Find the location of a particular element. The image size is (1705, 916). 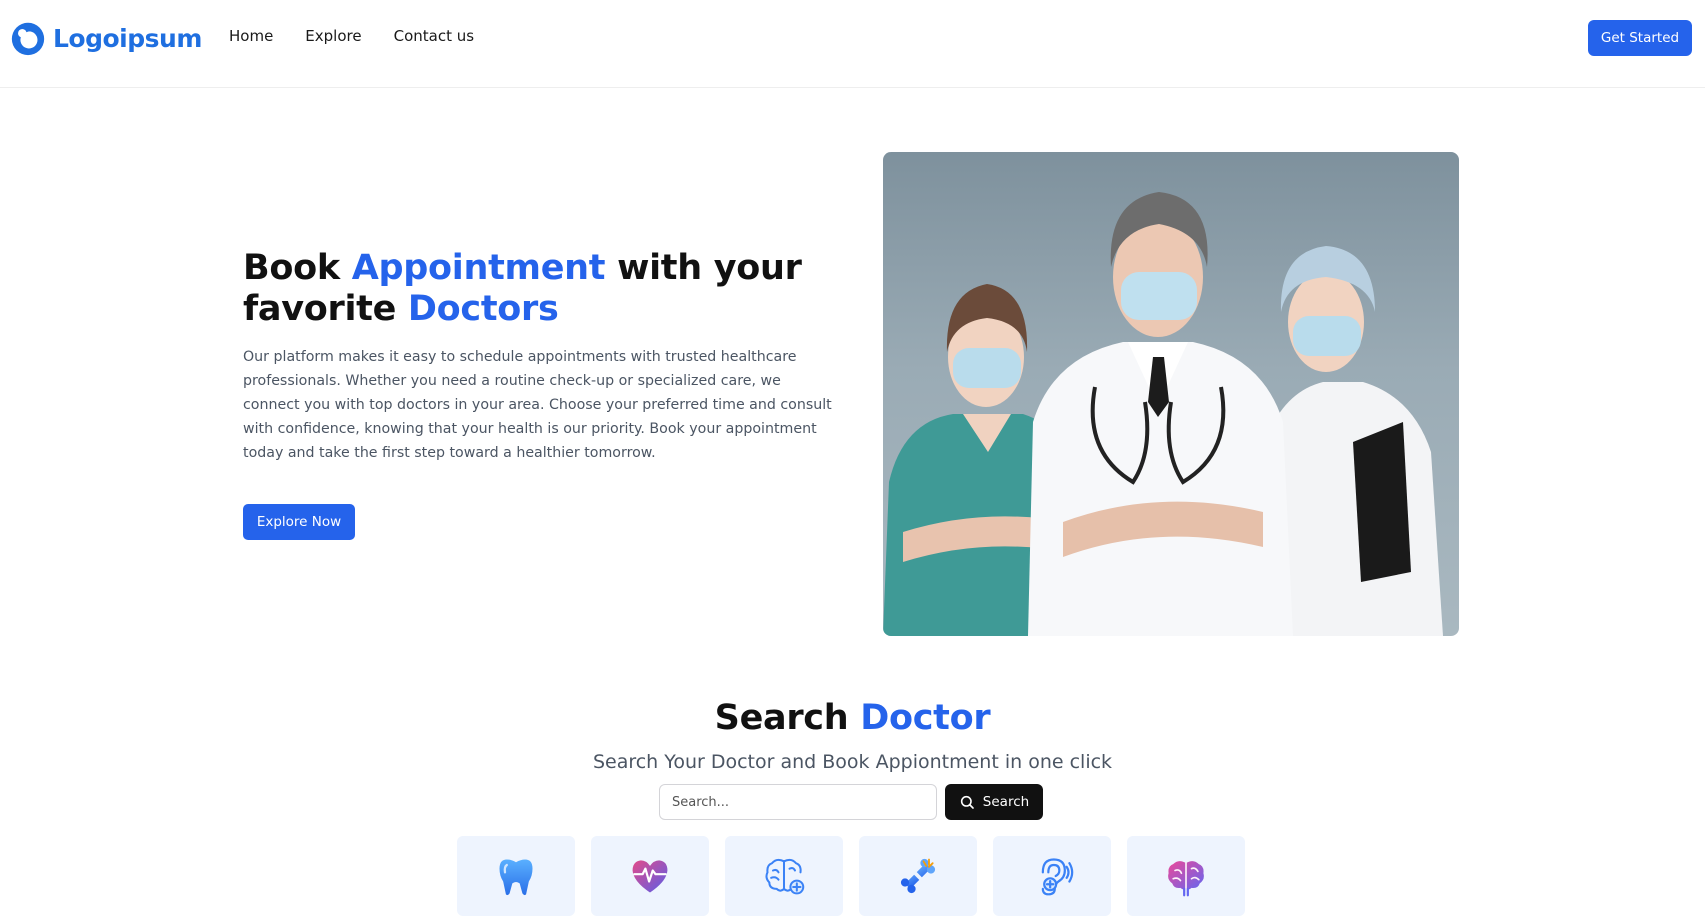

heartbeat-icon is located at coordinates (650, 876).